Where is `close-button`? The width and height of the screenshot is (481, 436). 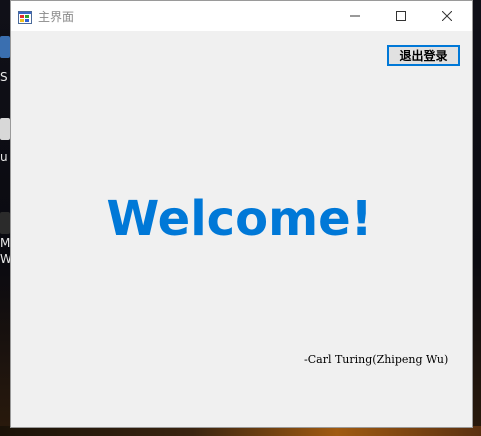
close-button is located at coordinates (447, 16).